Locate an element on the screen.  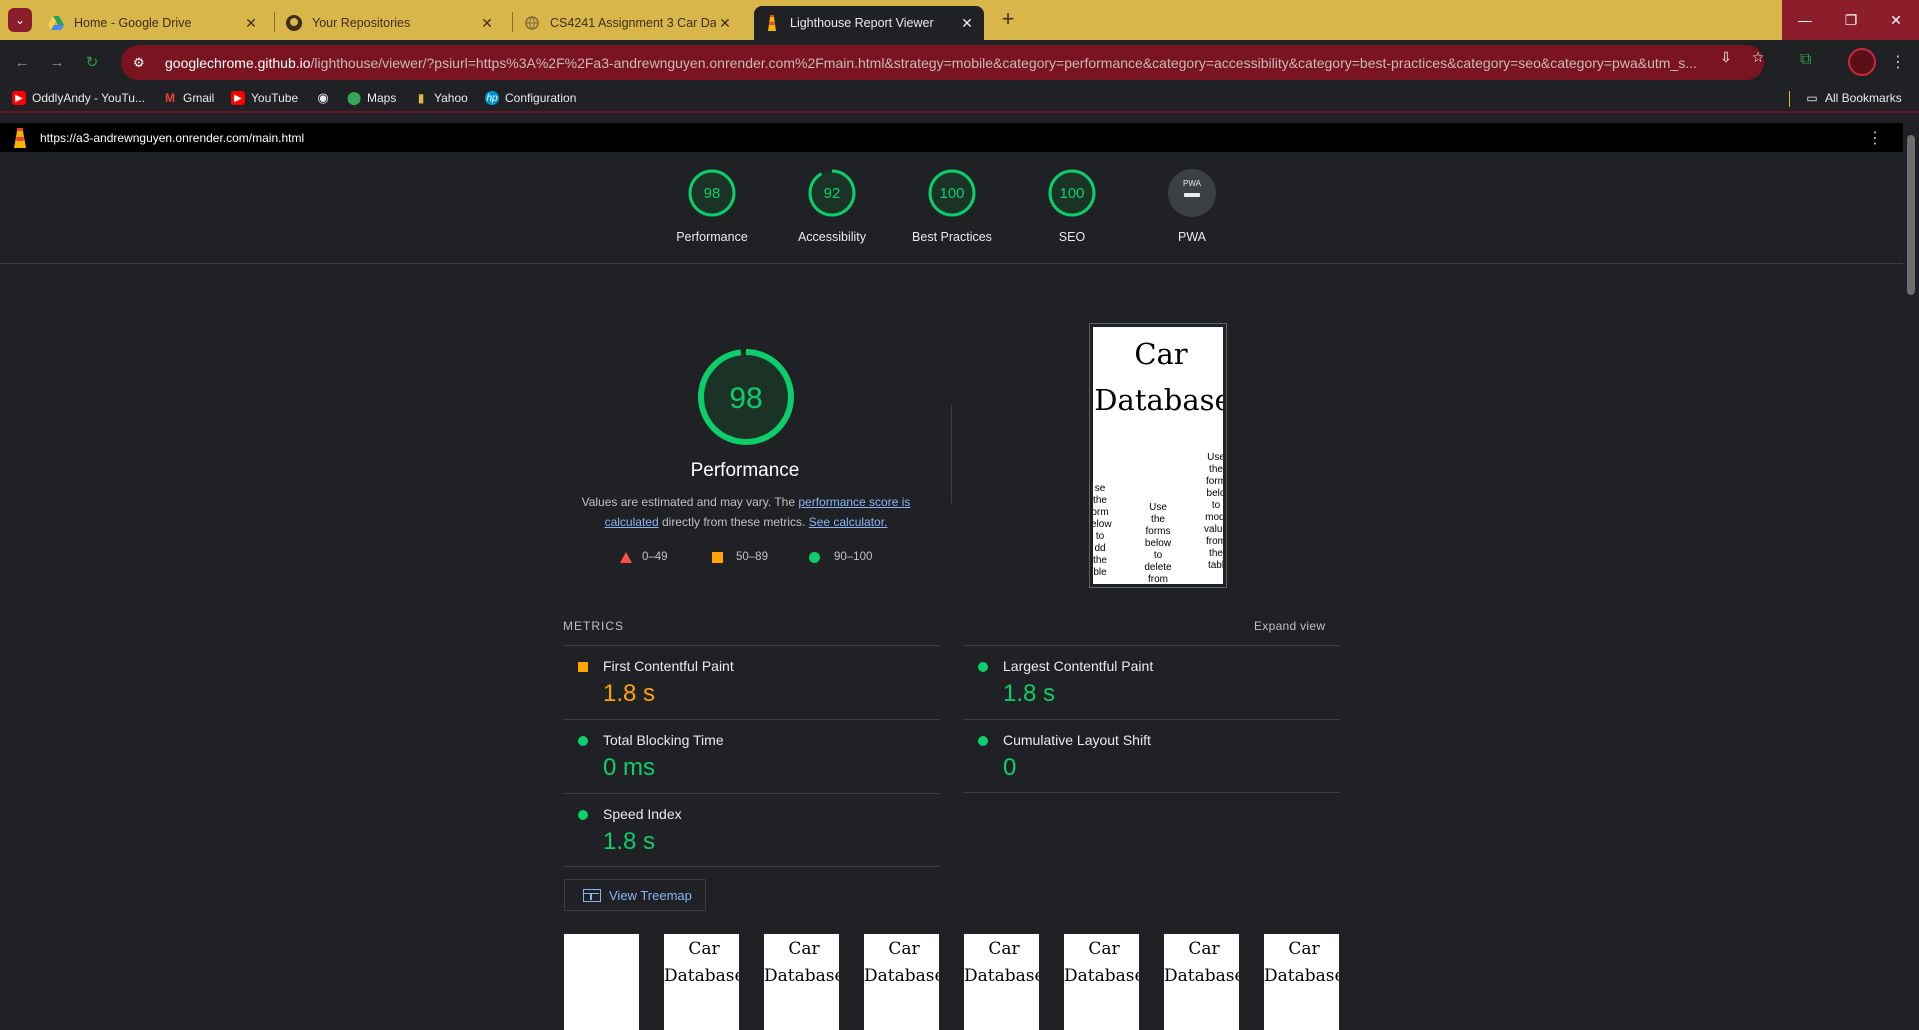
average-indicator-icon is located at coordinates (583, 667).